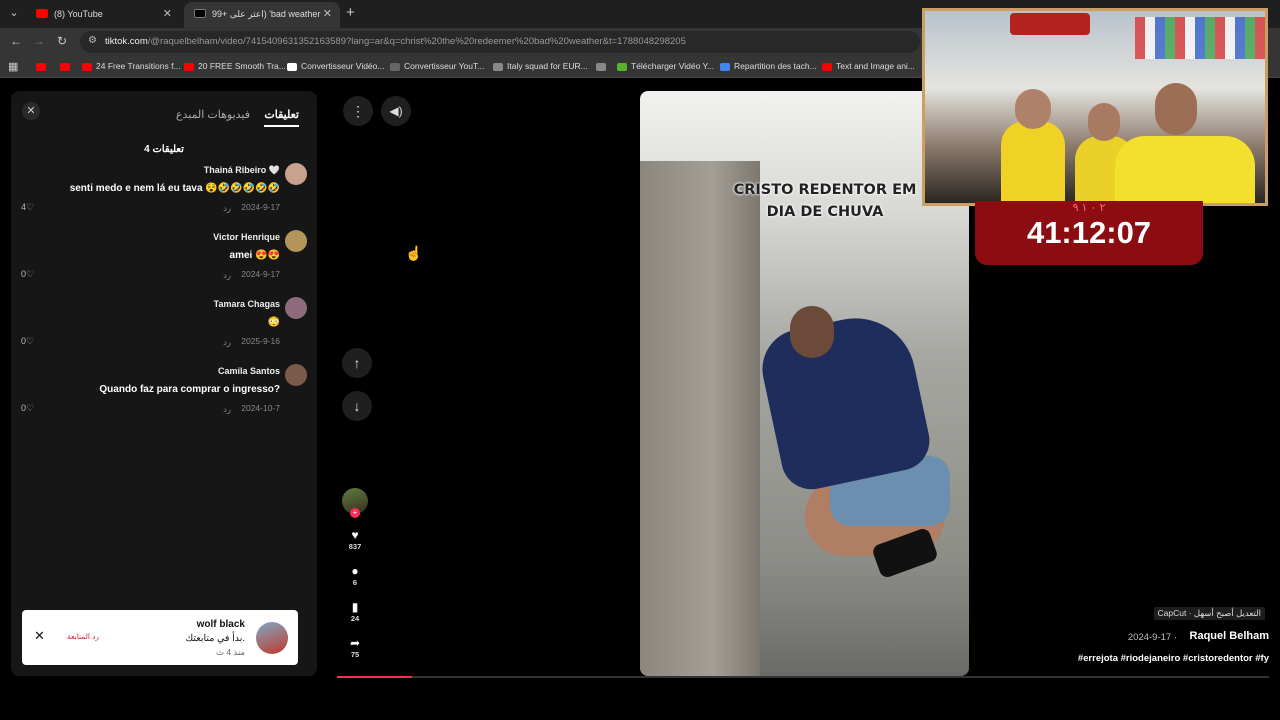 This screenshot has width=1280, height=720. What do you see at coordinates (83, 636) in the screenshot?
I see `follow-back-button: رد المتابعة` at bounding box center [83, 636].